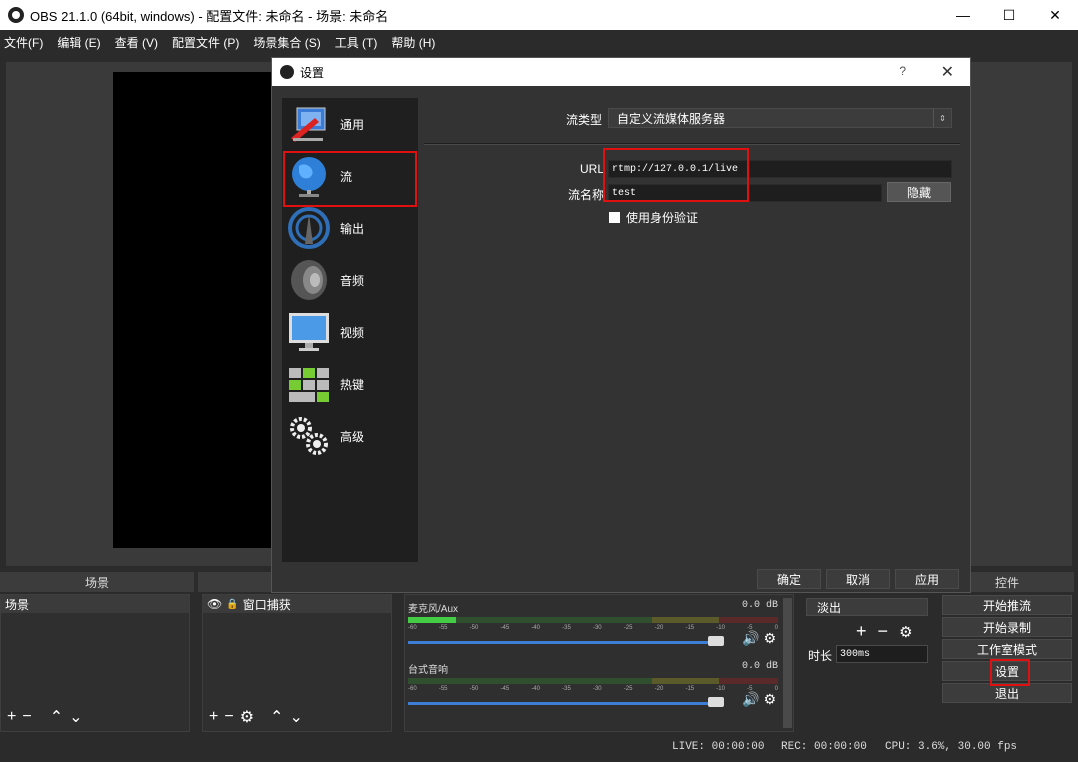 The height and width of the screenshot is (762, 1078). I want to click on apply-button: 应用, so click(927, 579).